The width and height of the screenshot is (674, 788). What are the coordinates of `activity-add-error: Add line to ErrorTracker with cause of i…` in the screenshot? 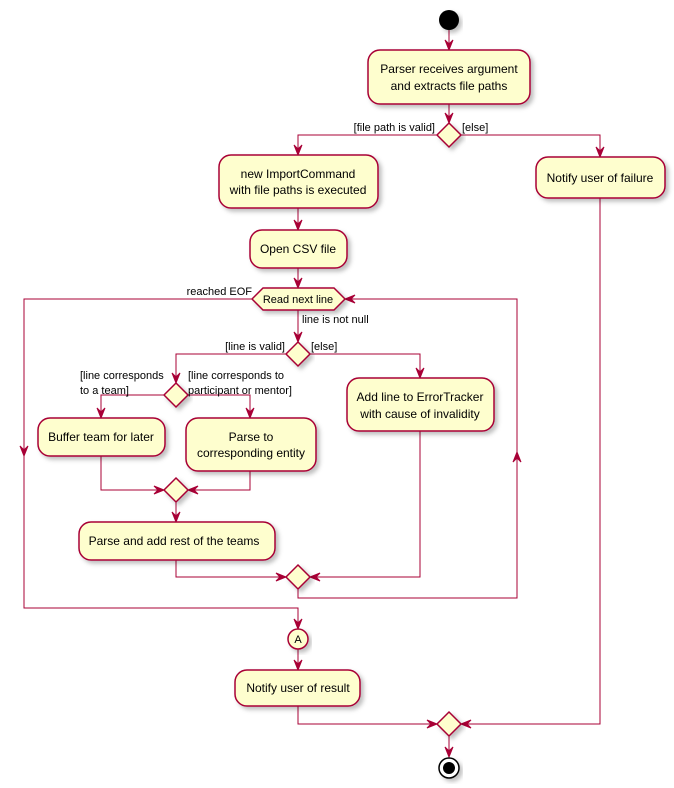 It's located at (420, 404).